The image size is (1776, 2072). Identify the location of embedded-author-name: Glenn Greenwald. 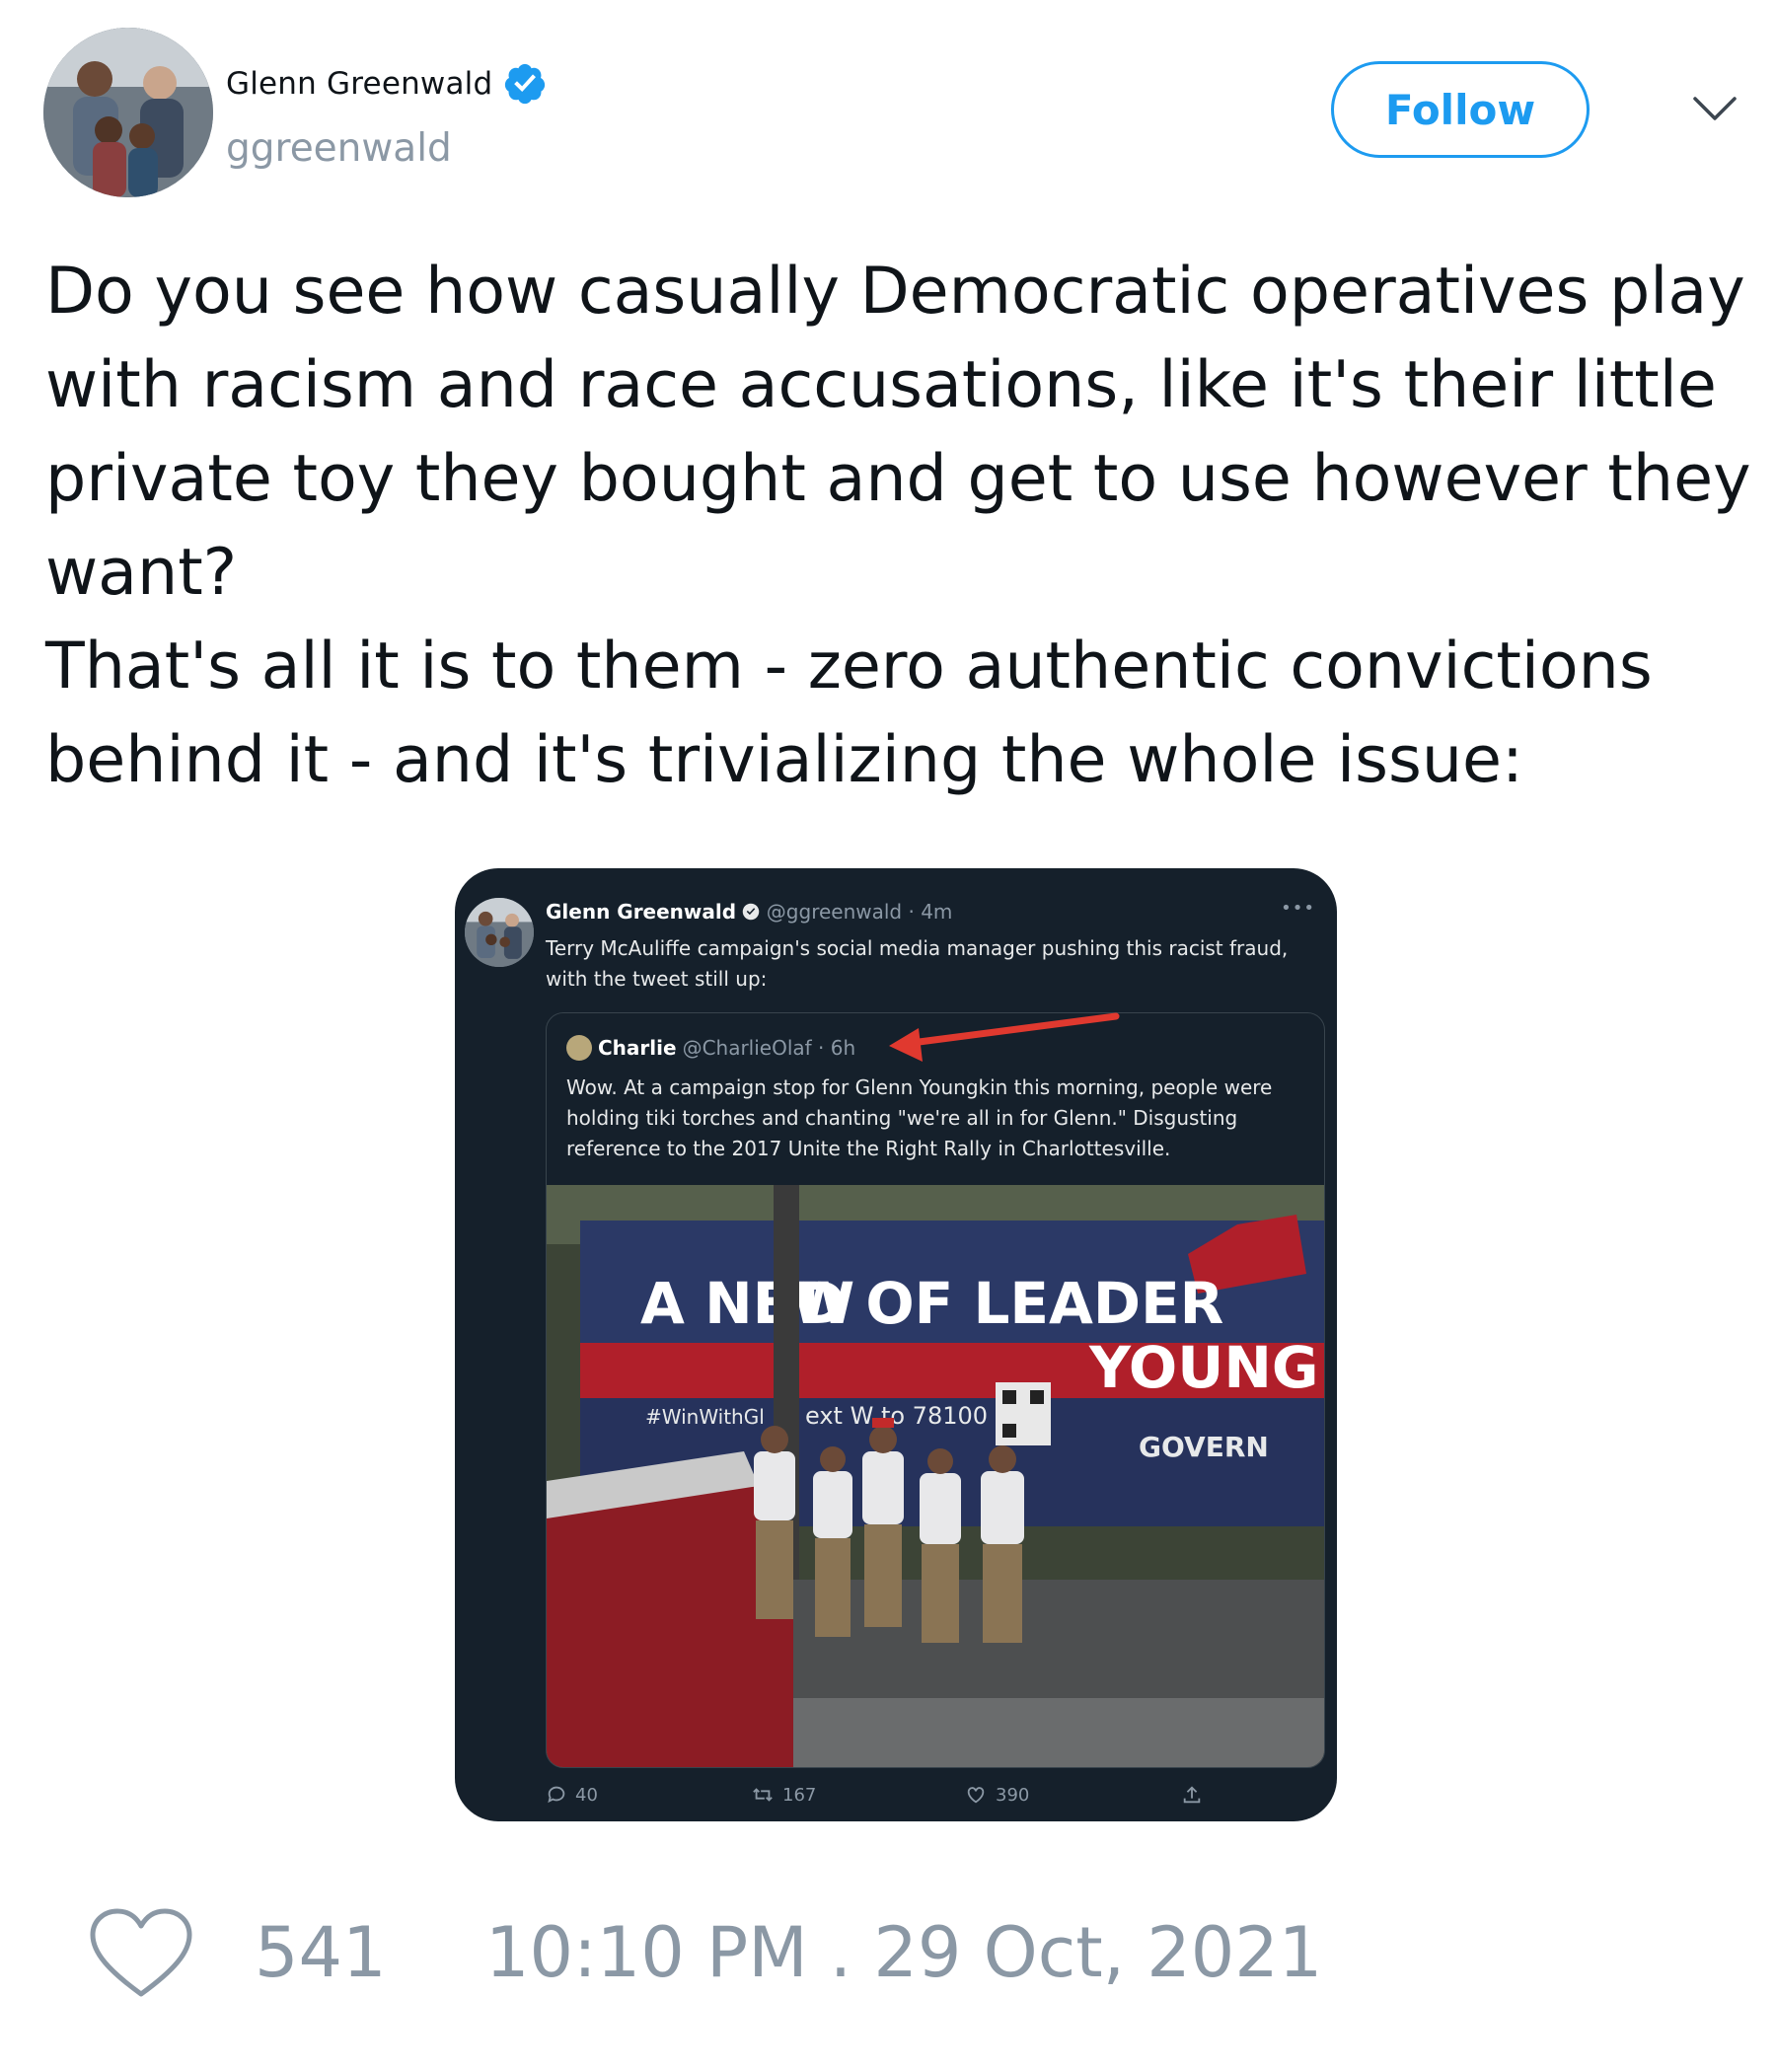
(642, 912).